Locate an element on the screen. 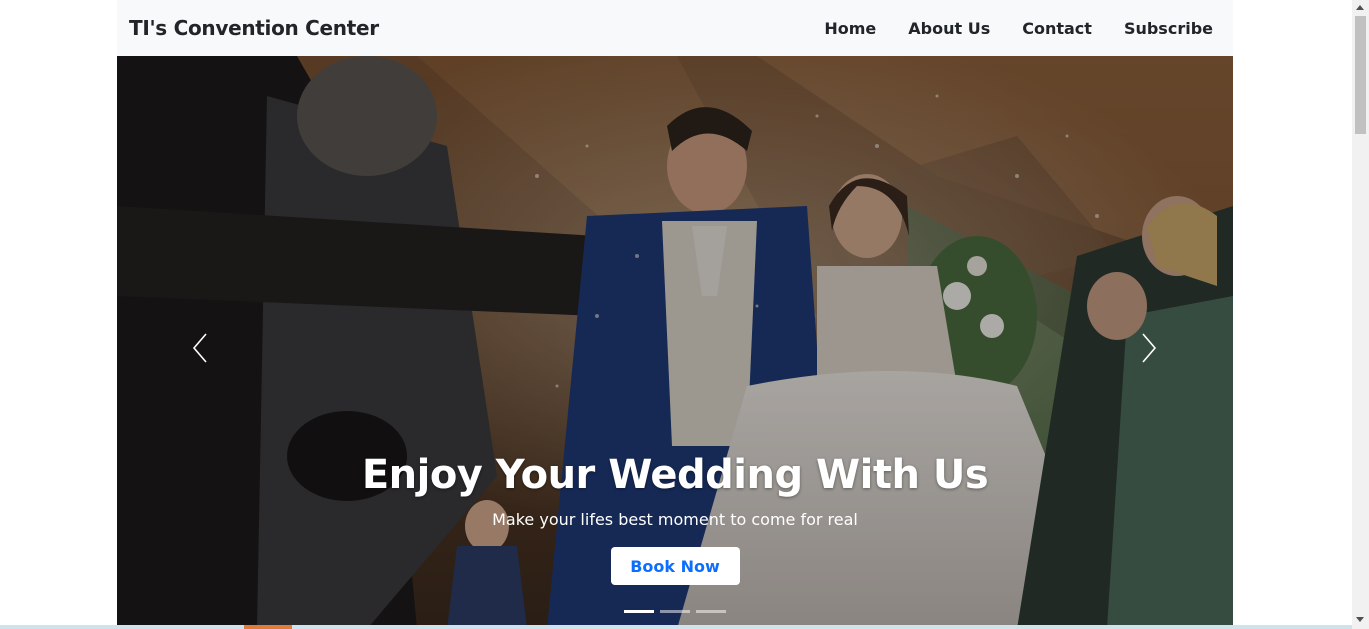 This screenshot has height=629, width=1369. book-now-button: Book Now is located at coordinates (675, 566).